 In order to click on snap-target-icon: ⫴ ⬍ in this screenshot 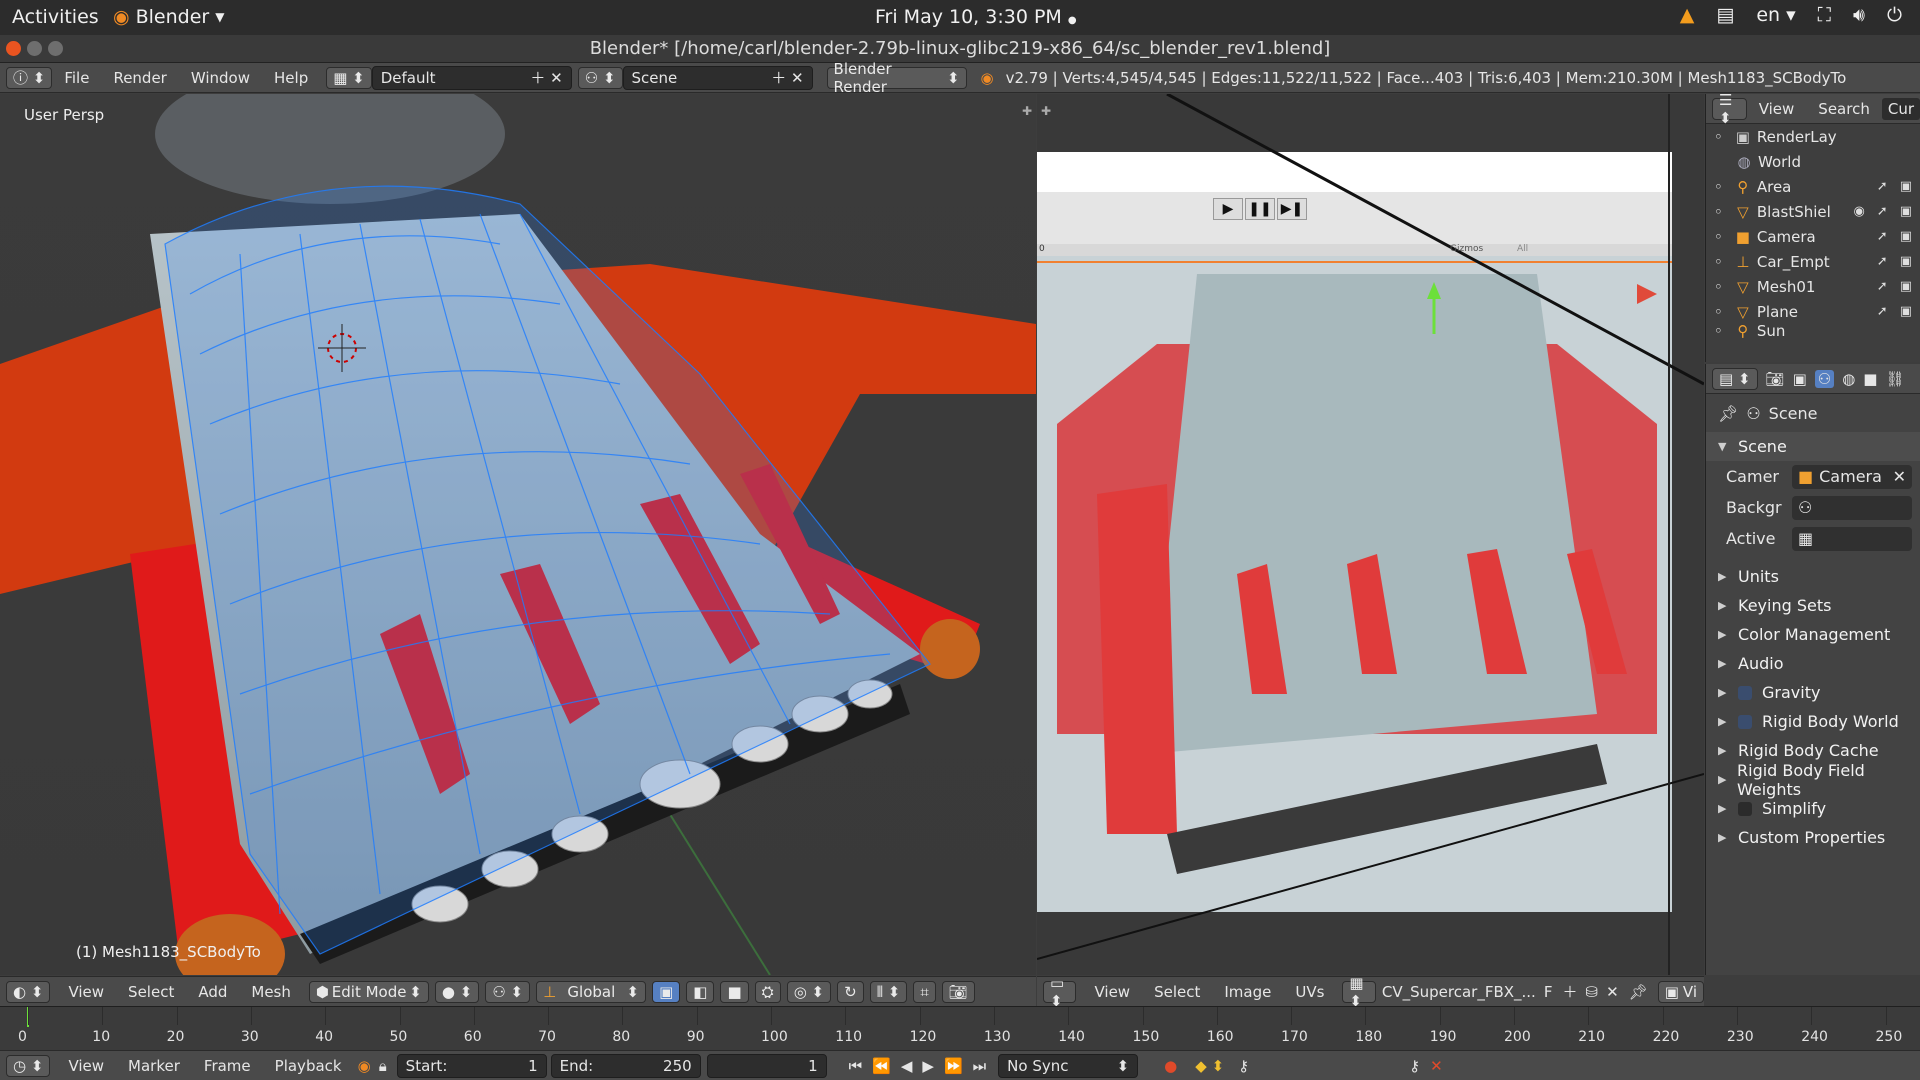, I will do `click(888, 991)`.